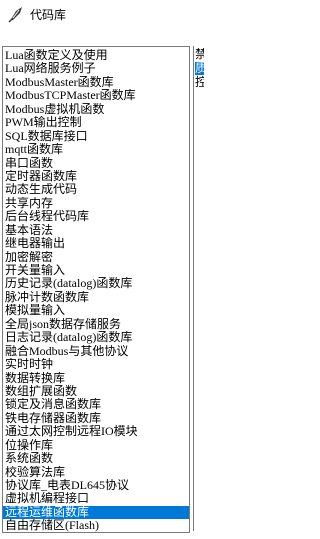 The height and width of the screenshot is (539, 320). I want to click on list-item: 脉冲计数函数库, so click(96, 297).